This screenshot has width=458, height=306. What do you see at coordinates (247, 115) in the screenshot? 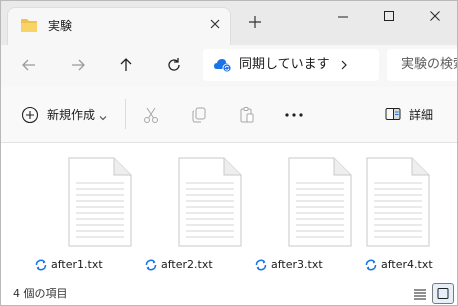
I see `clipboard-icon` at bounding box center [247, 115].